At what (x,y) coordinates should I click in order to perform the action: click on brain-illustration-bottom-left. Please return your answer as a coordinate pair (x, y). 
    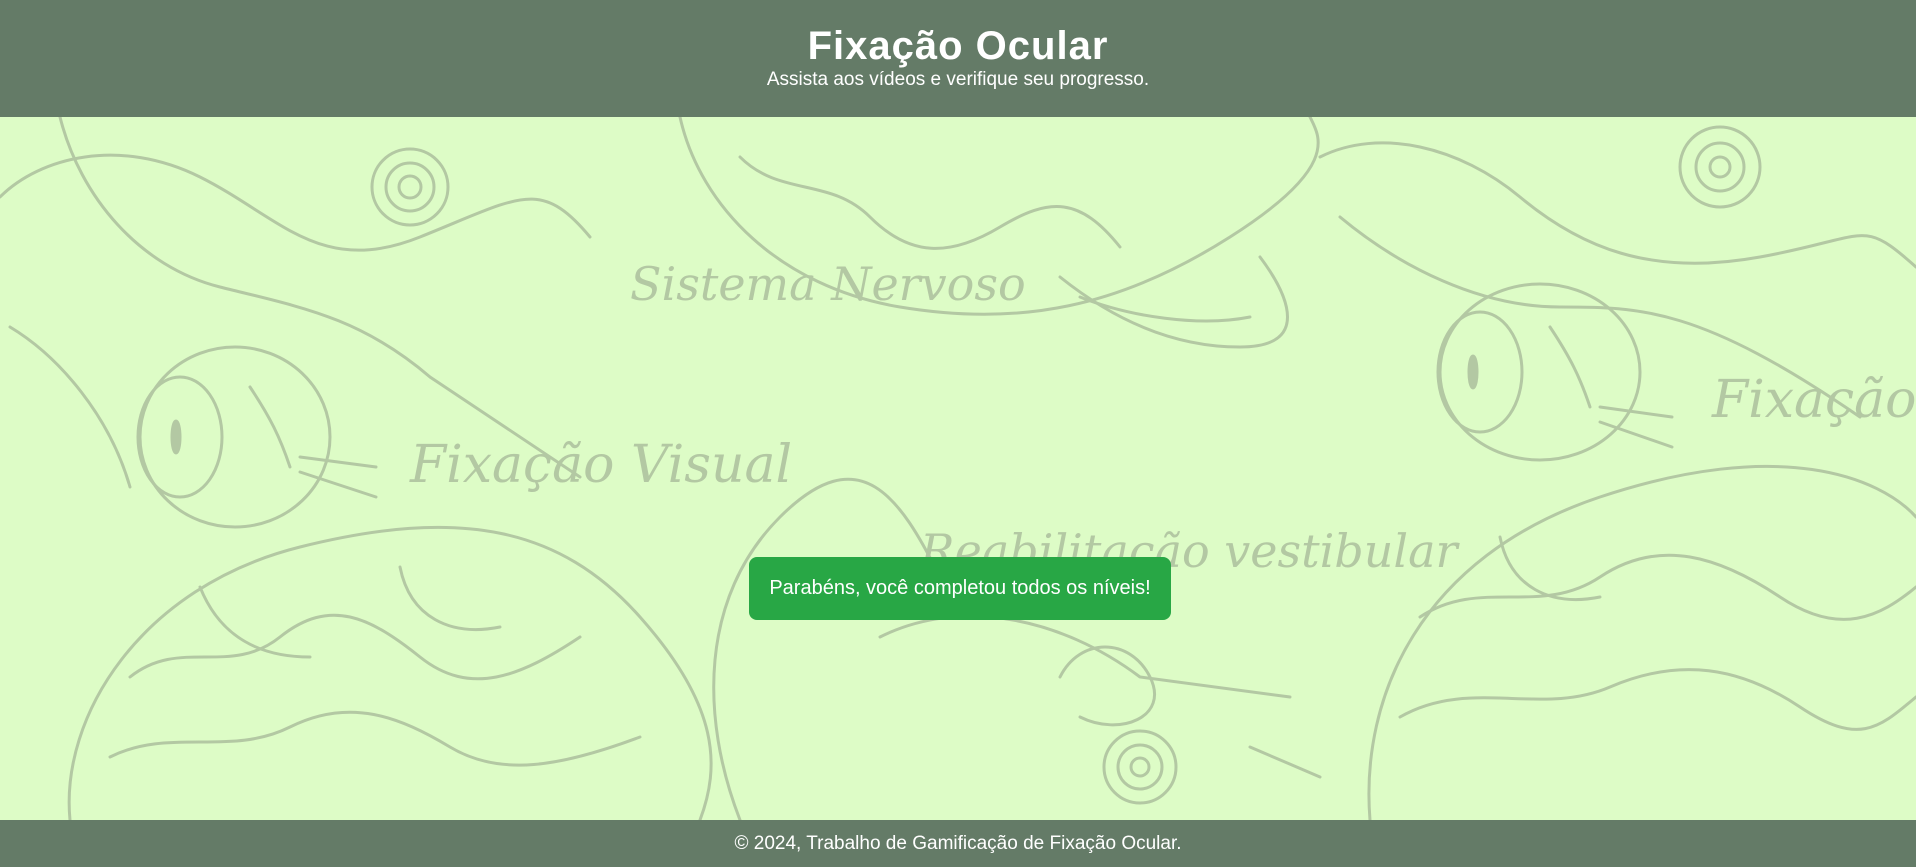
    Looking at the image, I should click on (390, 672).